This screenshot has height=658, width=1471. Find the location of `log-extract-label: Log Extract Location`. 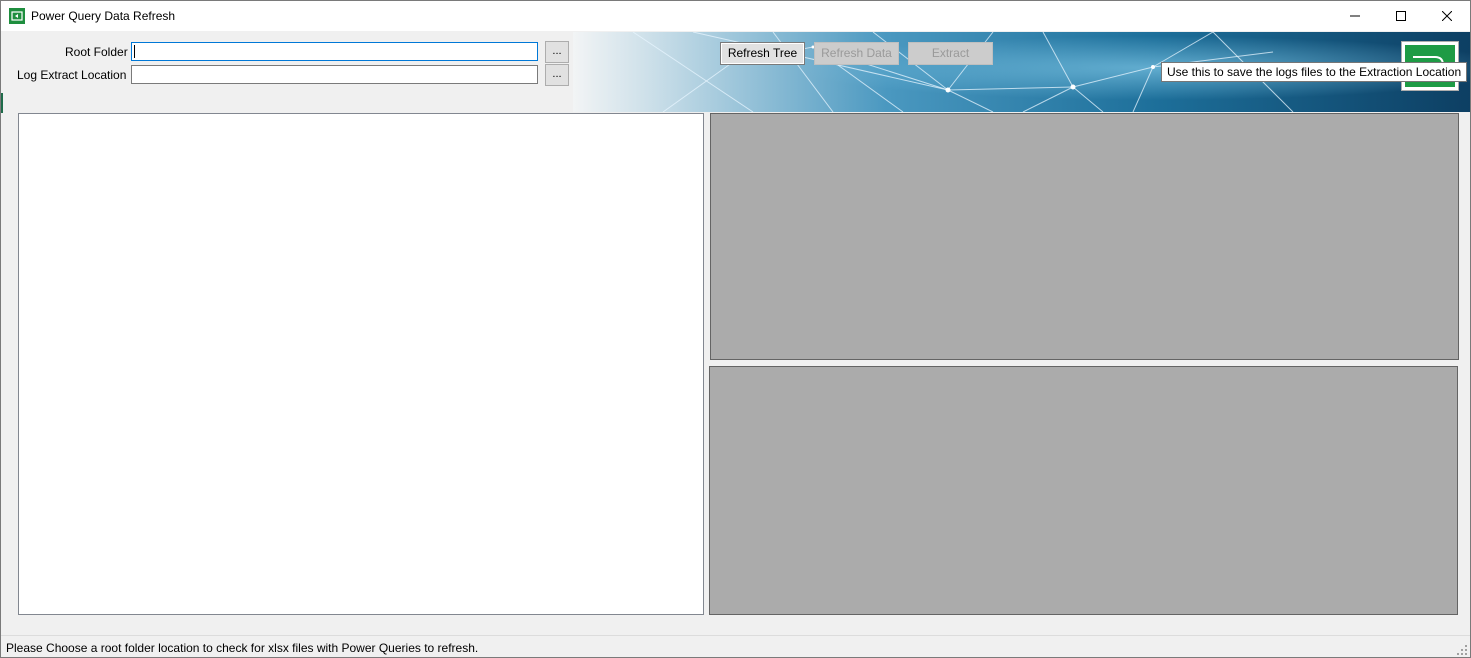

log-extract-label: Log Extract Location is located at coordinates (72, 75).